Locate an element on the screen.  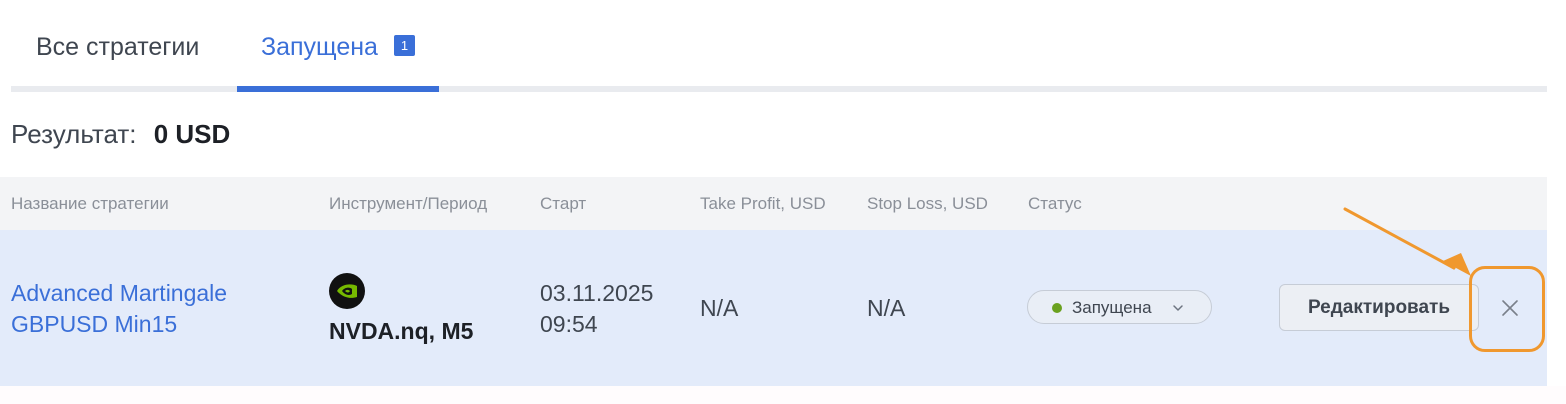
column-header-status: Статус is located at coordinates (1055, 203).